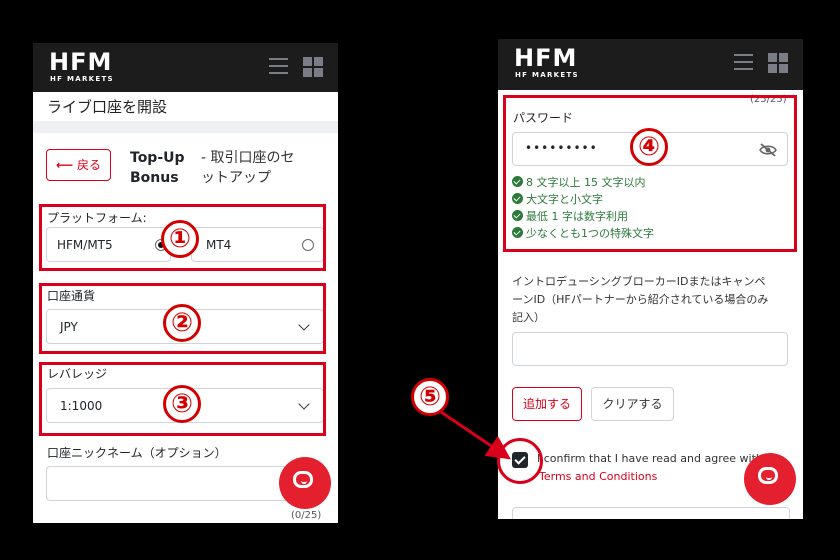 This screenshot has width=840, height=560. Describe the element at coordinates (475, 435) in the screenshot. I see `annotation-arrow` at that location.